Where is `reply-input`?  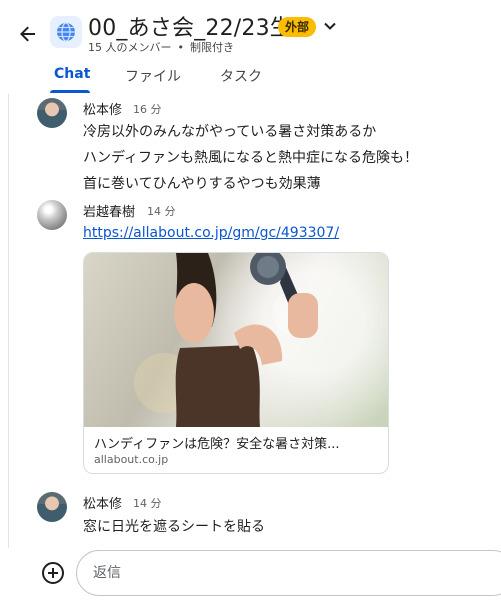 reply-input is located at coordinates (297, 573).